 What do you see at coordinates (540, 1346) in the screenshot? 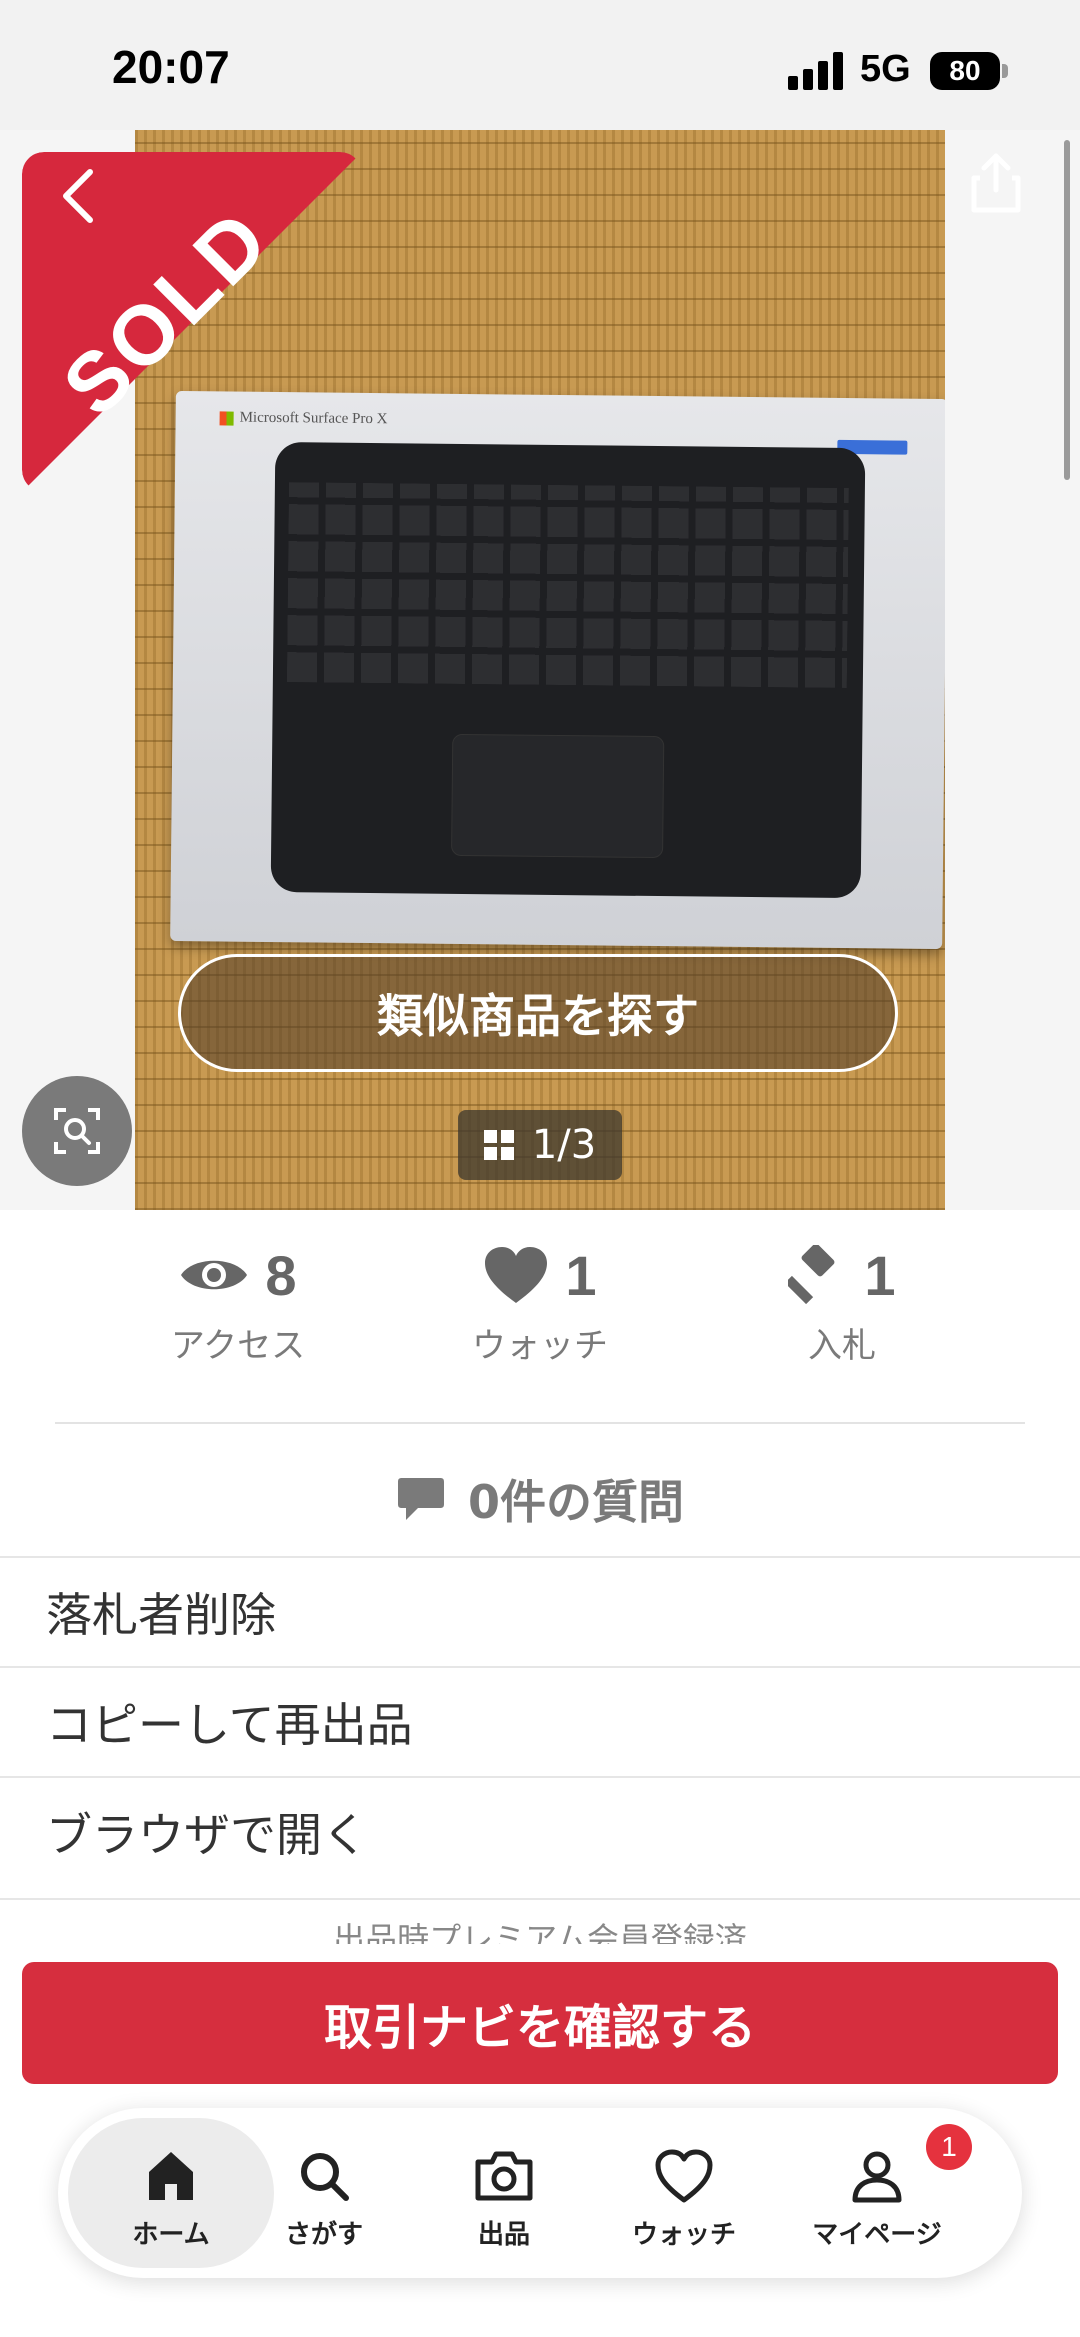
I see `watch-label: ウォッチ` at bounding box center [540, 1346].